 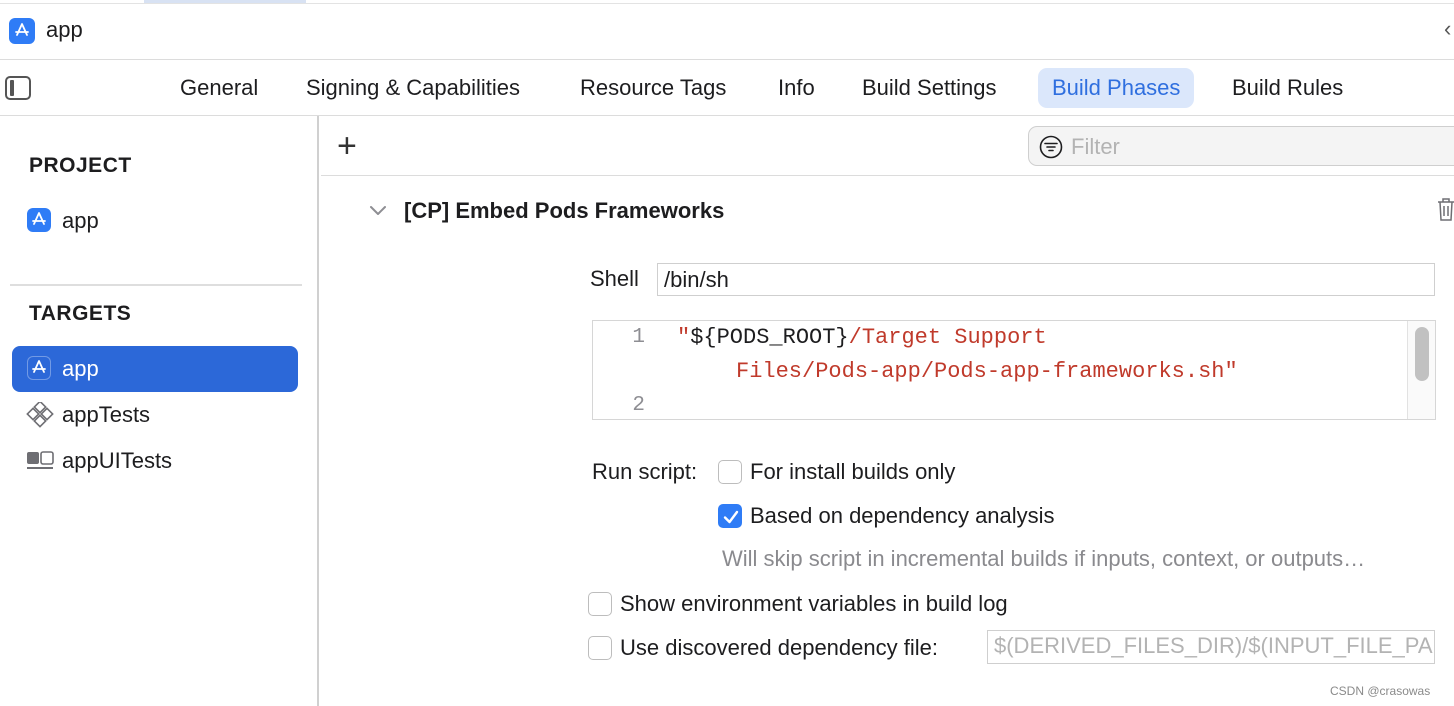 I want to click on back-chevron-icon: ‹, so click(x=1447, y=29).